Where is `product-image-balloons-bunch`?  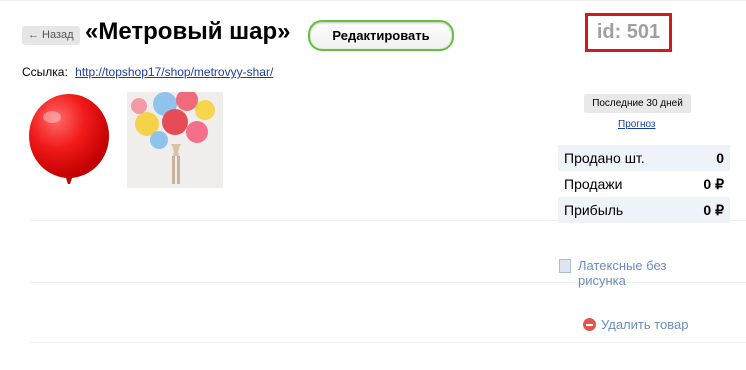 product-image-balloons-bunch is located at coordinates (175, 140).